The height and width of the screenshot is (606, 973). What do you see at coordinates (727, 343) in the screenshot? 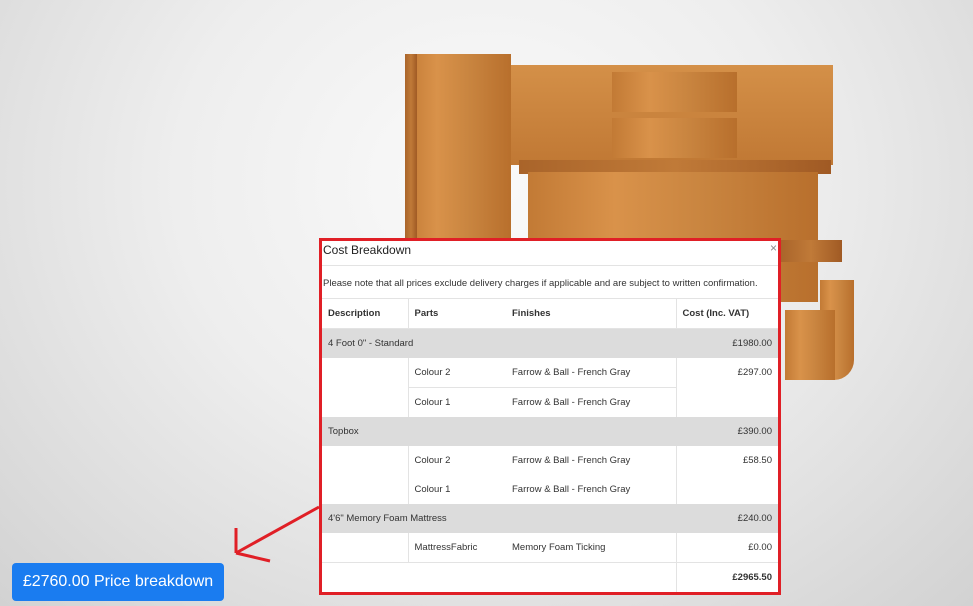
I see `item-cost: £1980.00` at bounding box center [727, 343].